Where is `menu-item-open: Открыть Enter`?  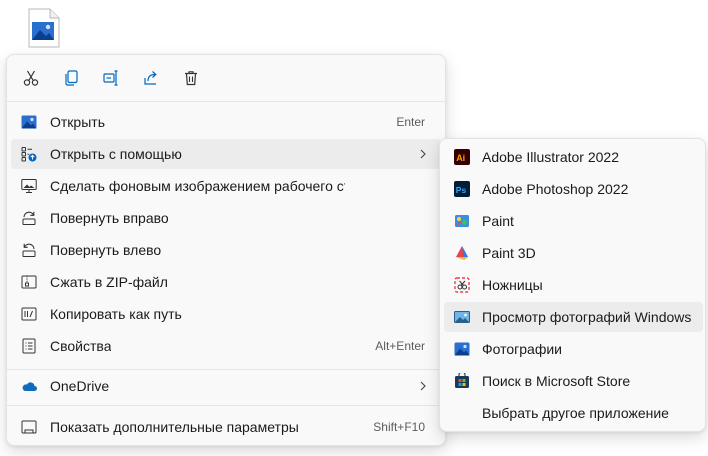
menu-item-open: Открыть Enter is located at coordinates (226, 122).